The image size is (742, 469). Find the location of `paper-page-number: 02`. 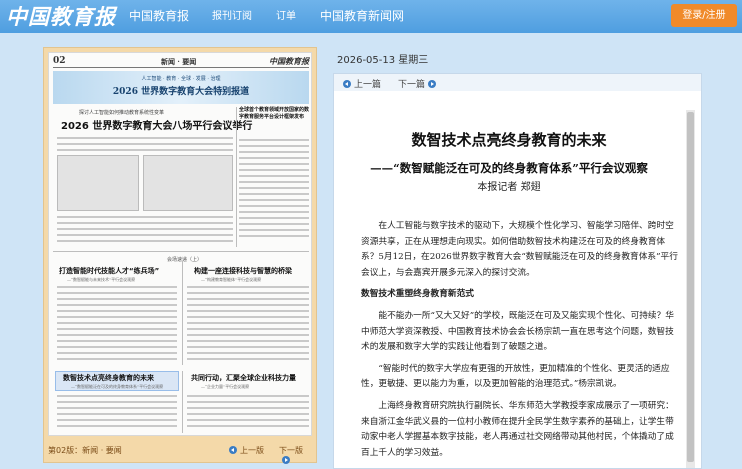

paper-page-number: 02 is located at coordinates (59, 61).